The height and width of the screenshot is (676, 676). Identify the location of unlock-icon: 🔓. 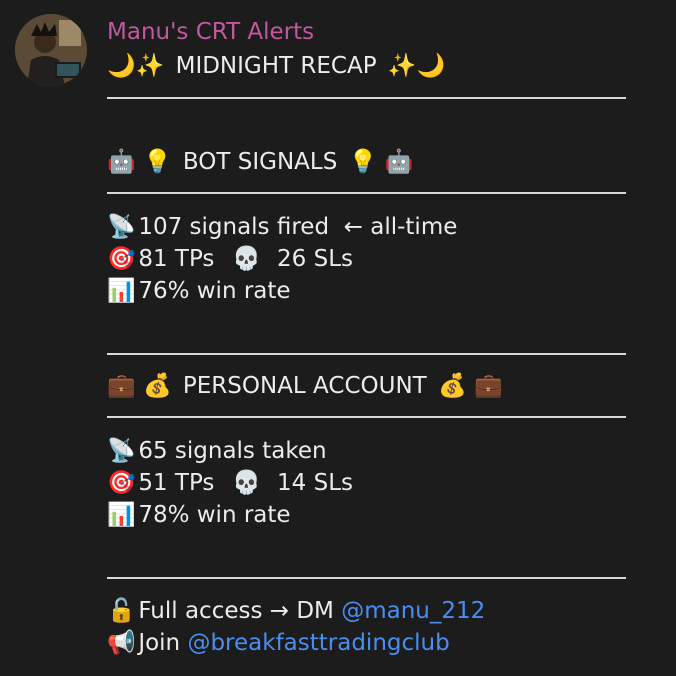
(121, 611).